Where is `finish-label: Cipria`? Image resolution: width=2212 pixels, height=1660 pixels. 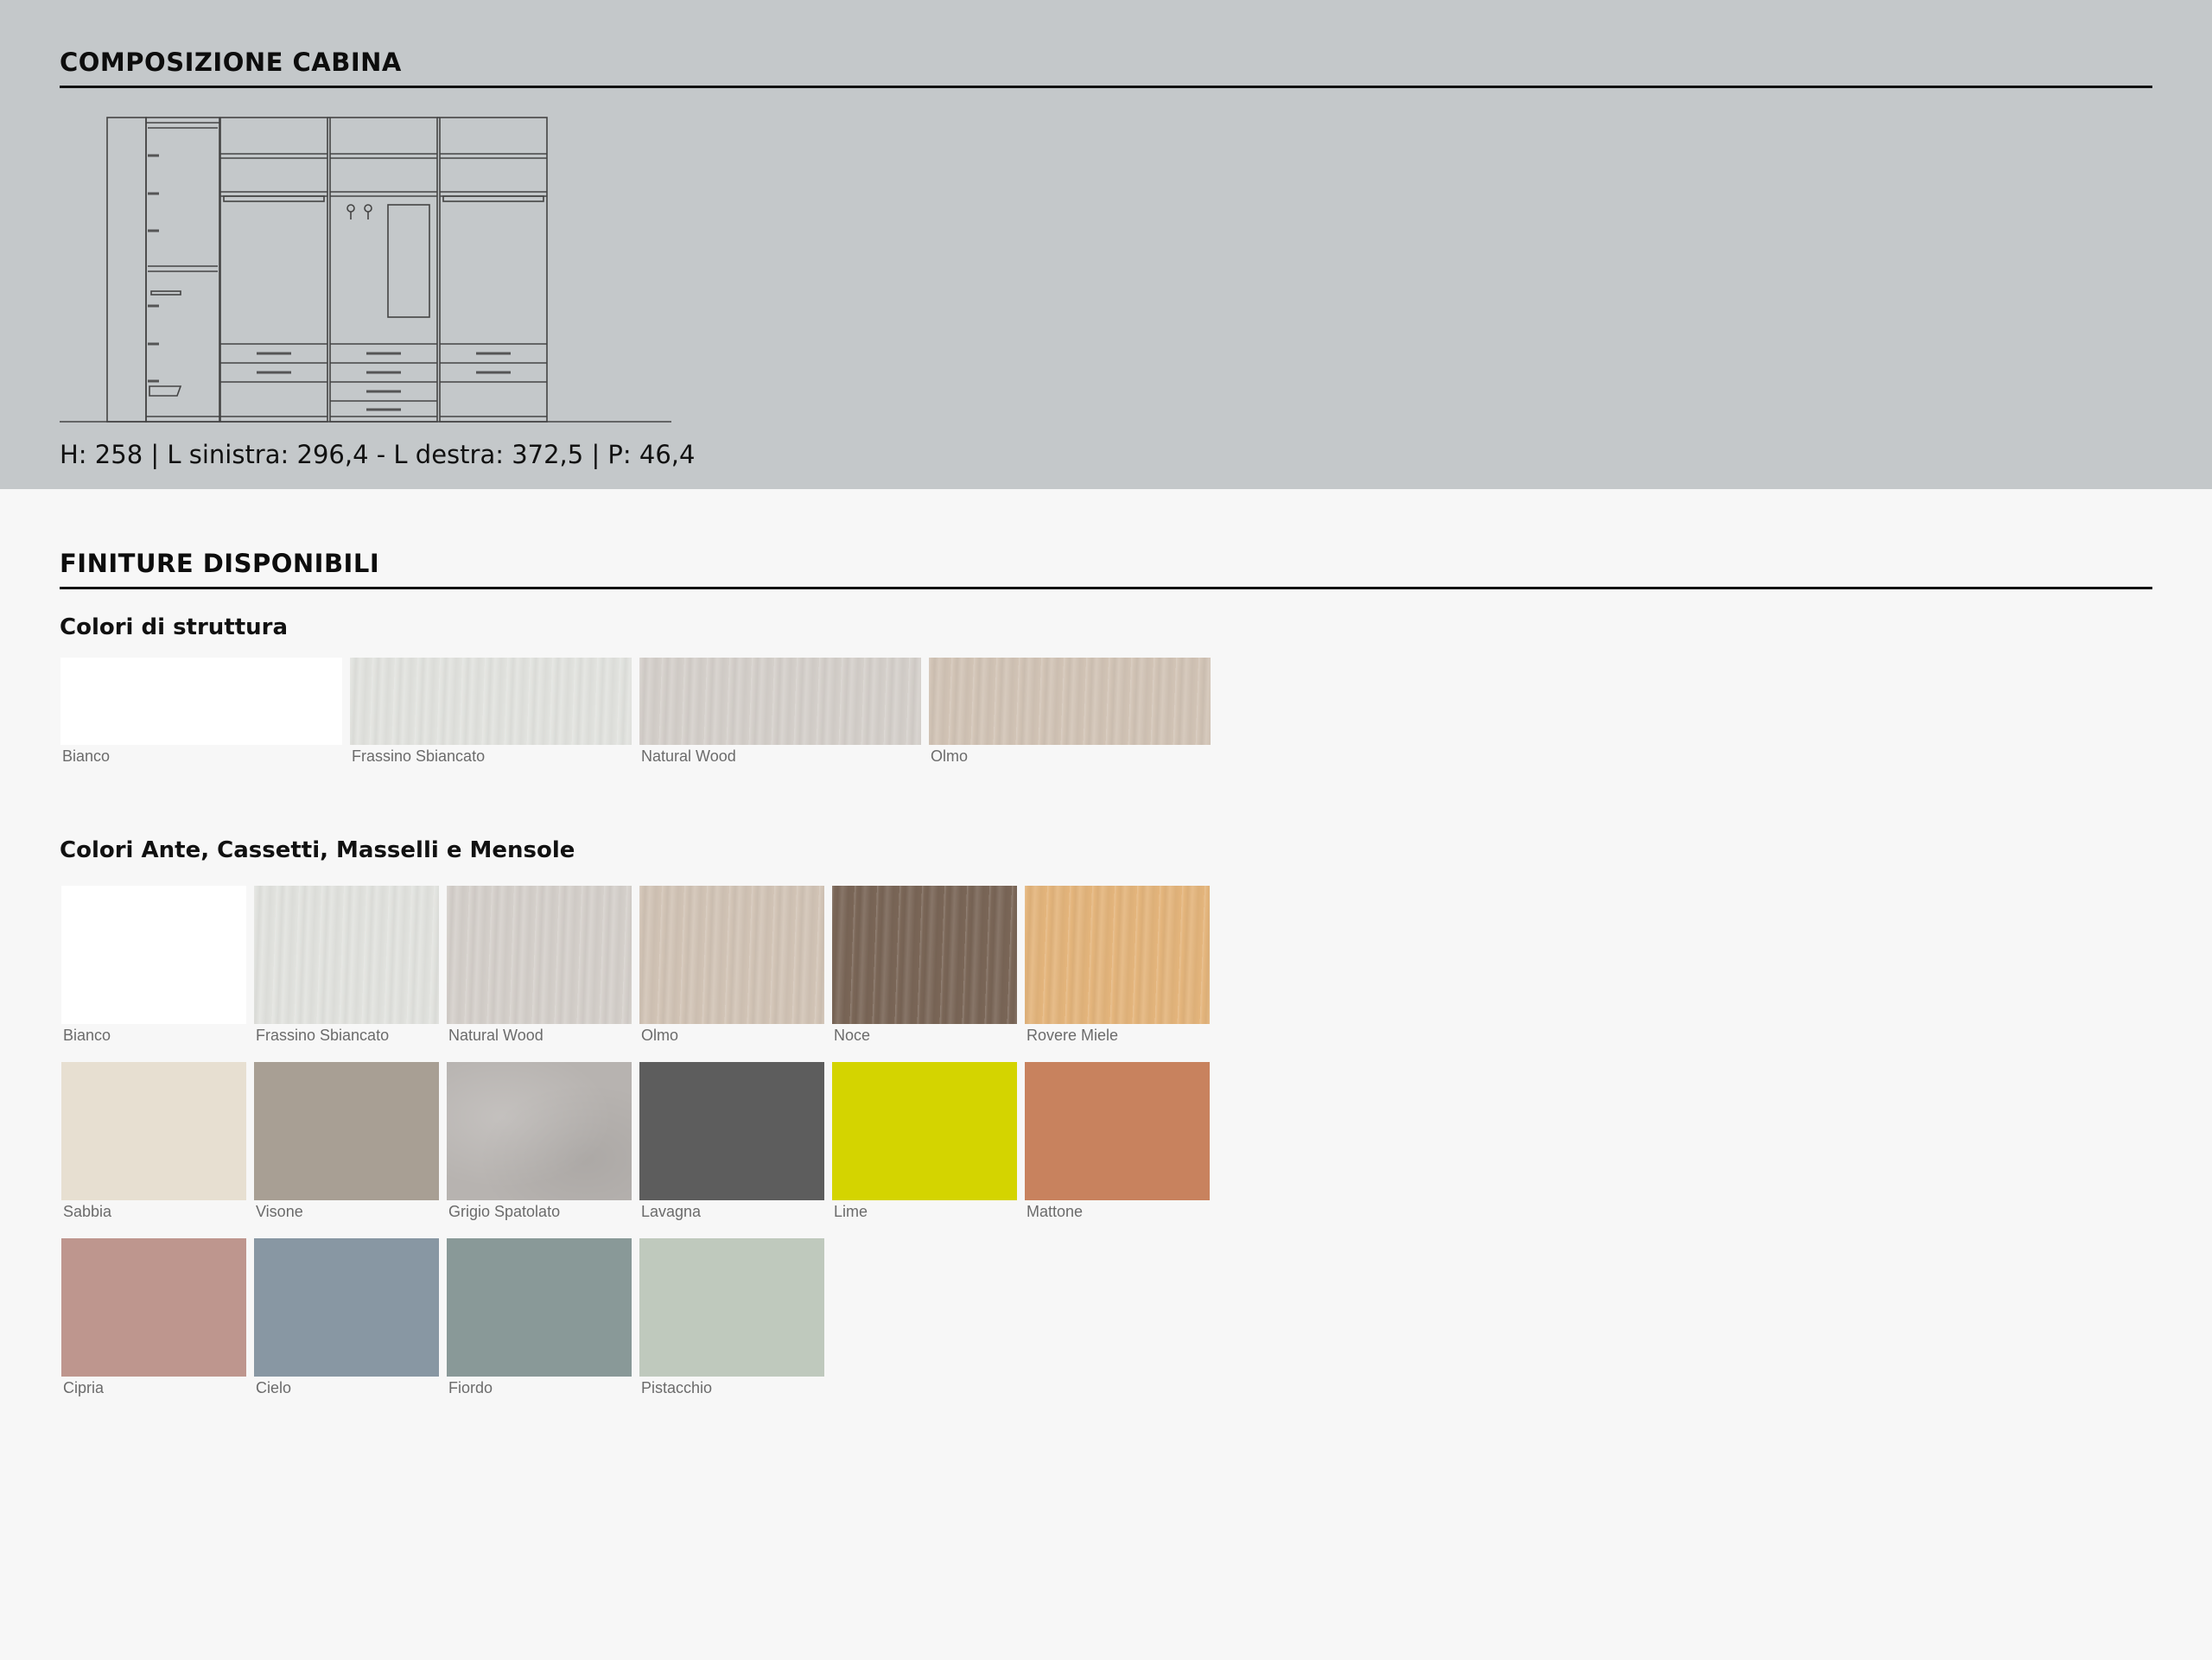 finish-label: Cipria is located at coordinates (84, 1387).